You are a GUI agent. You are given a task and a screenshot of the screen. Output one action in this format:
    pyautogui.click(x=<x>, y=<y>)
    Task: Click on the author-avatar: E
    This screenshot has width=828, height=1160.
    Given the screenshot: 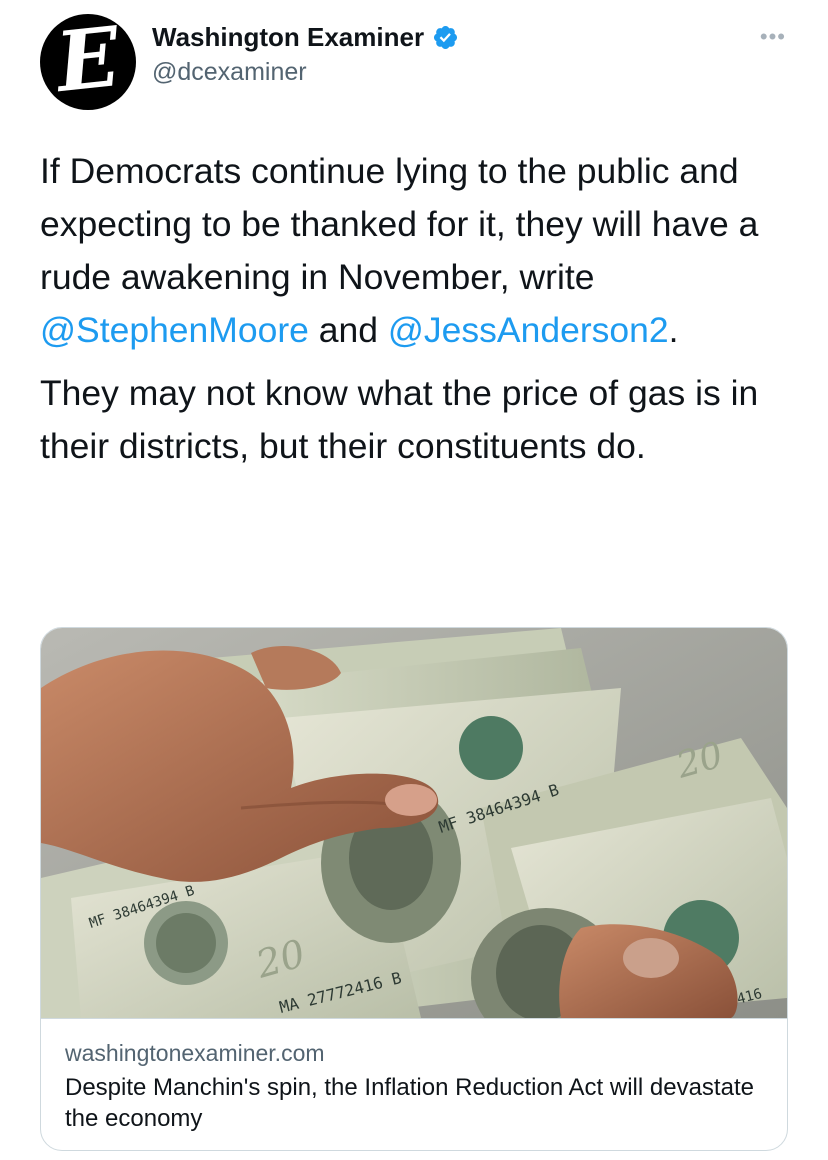 What is the action you would take?
    pyautogui.click(x=88, y=62)
    